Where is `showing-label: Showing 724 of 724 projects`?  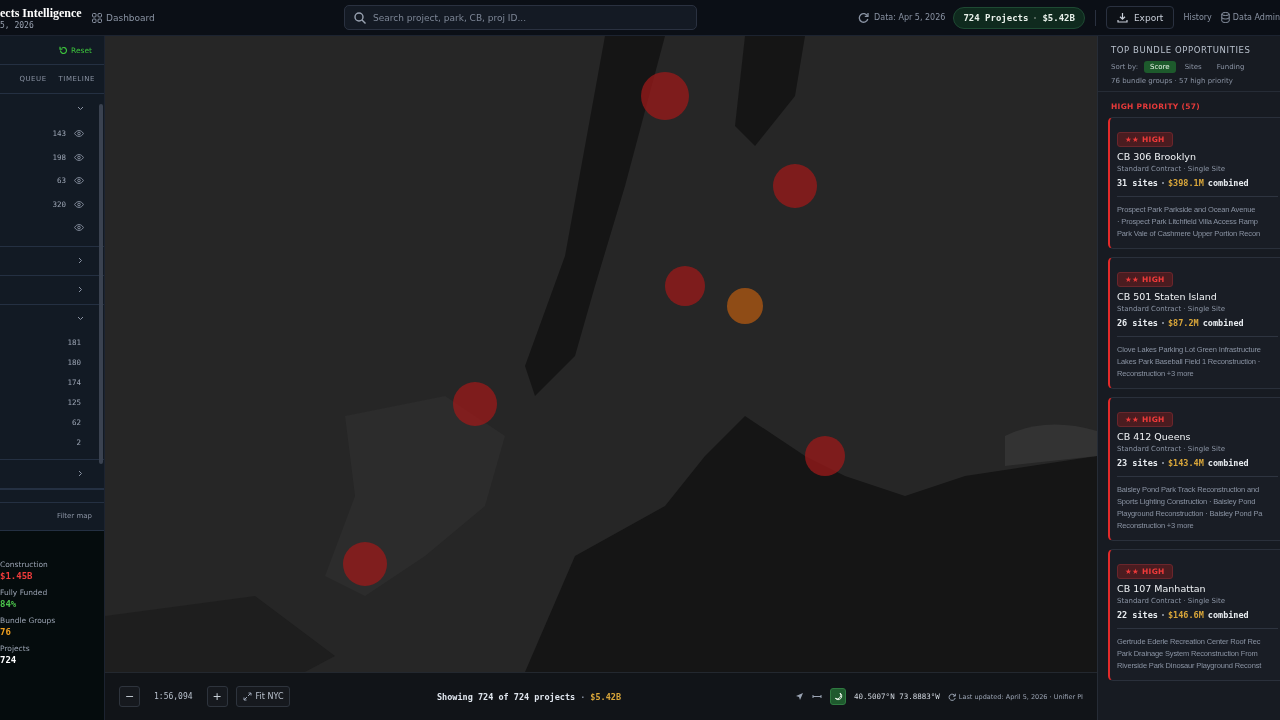 showing-label: Showing 724 of 724 projects is located at coordinates (506, 696).